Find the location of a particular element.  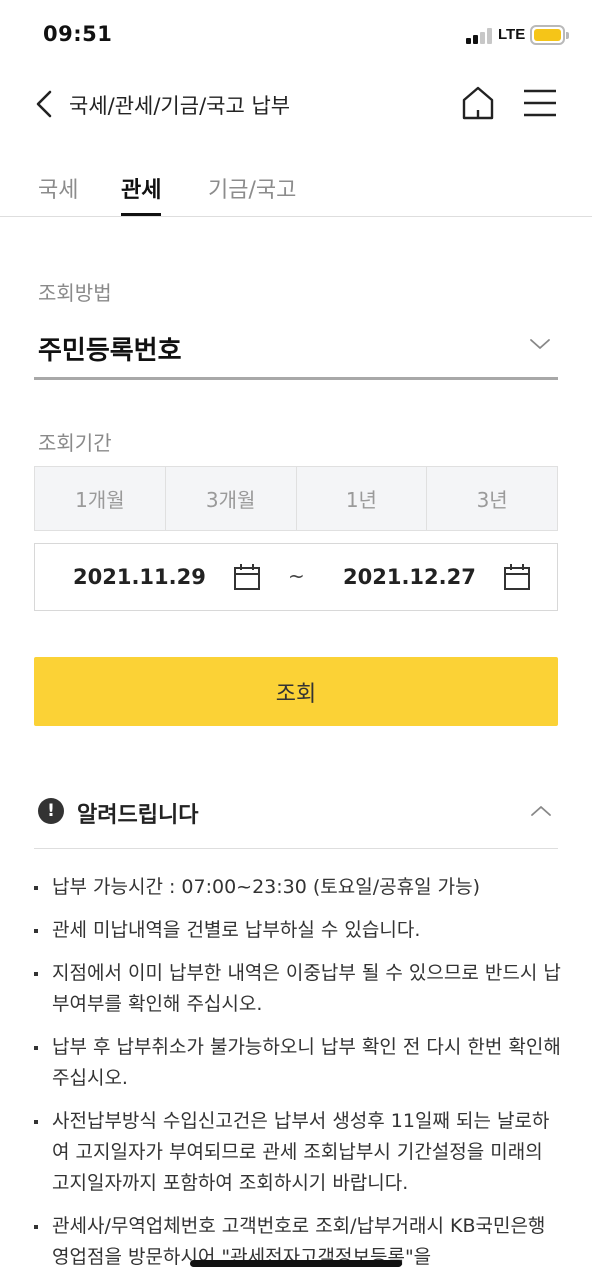

date-range: 2021.11.29 ~ 2021.12.27 is located at coordinates (296, 577).